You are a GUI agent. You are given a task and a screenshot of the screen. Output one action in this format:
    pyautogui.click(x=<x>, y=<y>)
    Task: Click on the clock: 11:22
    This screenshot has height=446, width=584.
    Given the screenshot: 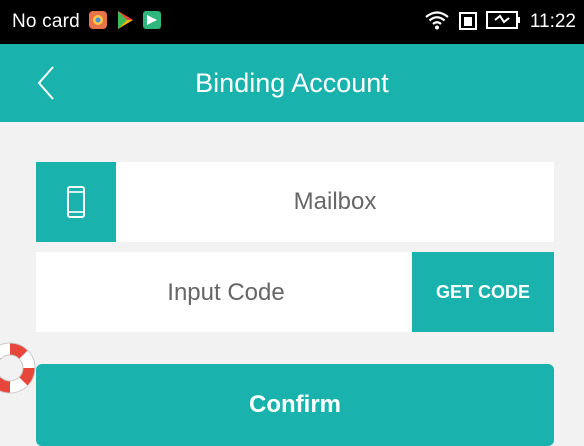 What is the action you would take?
    pyautogui.click(x=552, y=21)
    